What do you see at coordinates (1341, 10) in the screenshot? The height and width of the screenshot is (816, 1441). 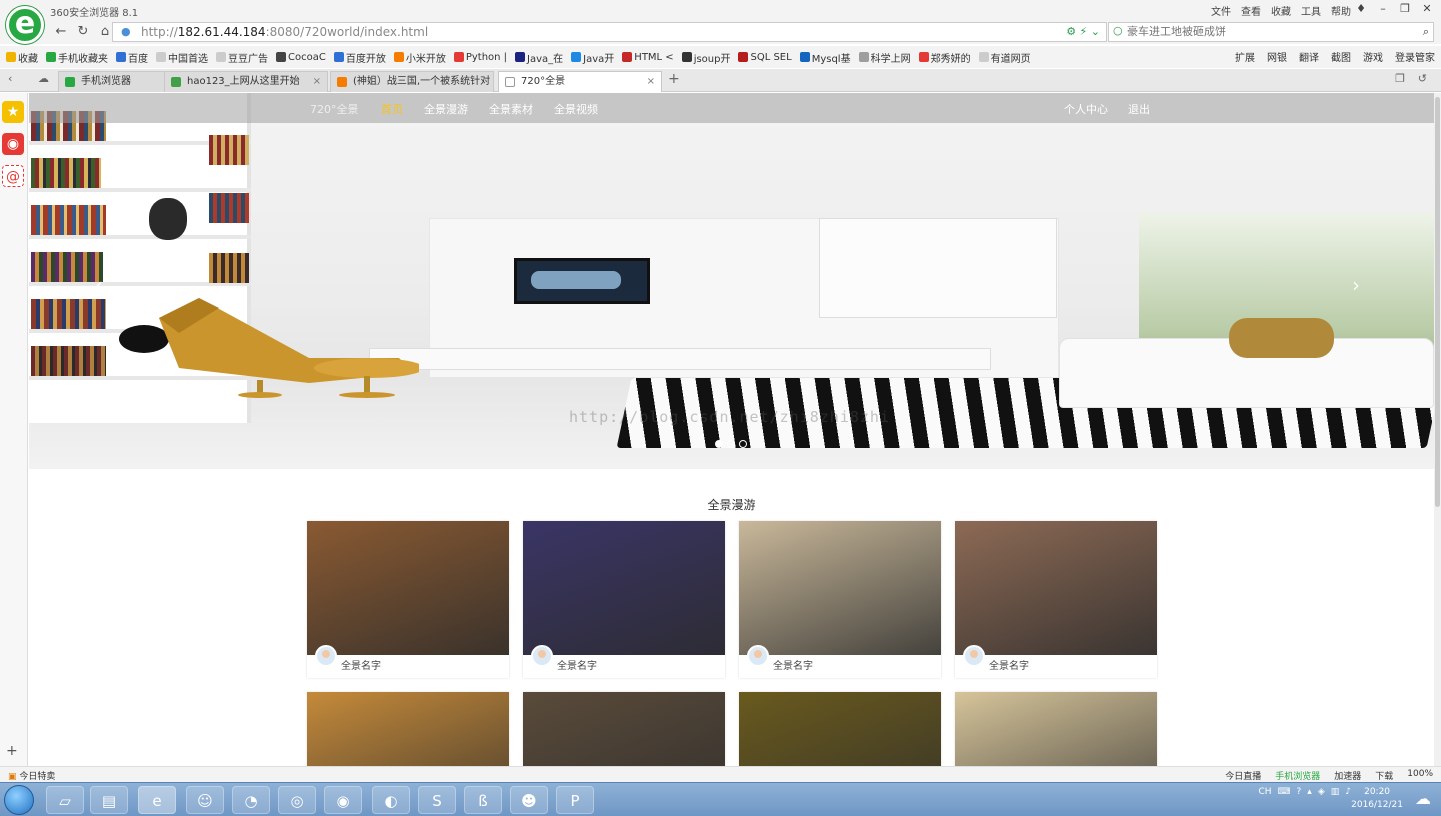 I see `menu-help: 帮助` at bounding box center [1341, 10].